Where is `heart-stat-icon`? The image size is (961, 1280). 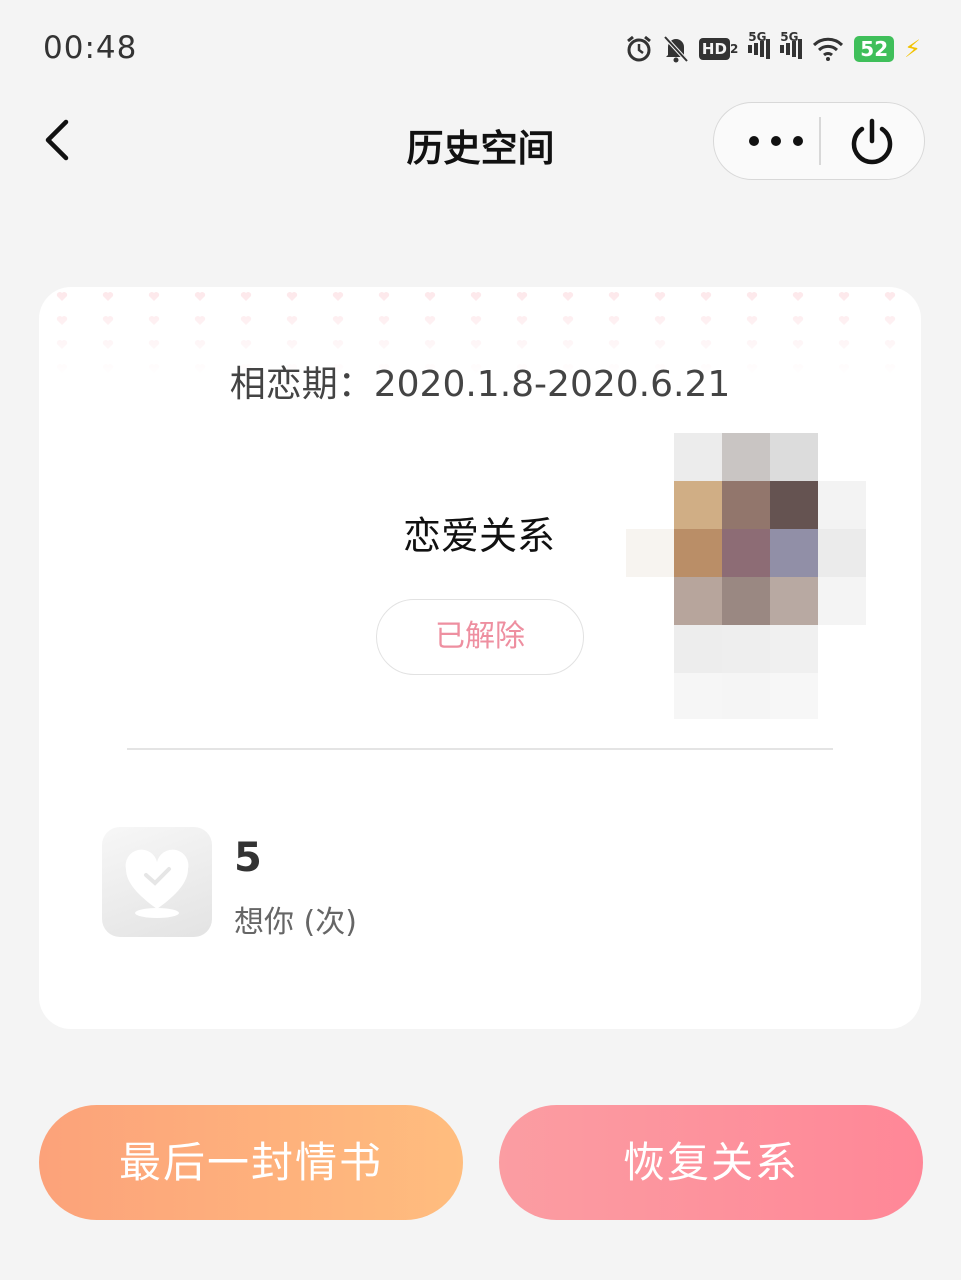 heart-stat-icon is located at coordinates (157, 882).